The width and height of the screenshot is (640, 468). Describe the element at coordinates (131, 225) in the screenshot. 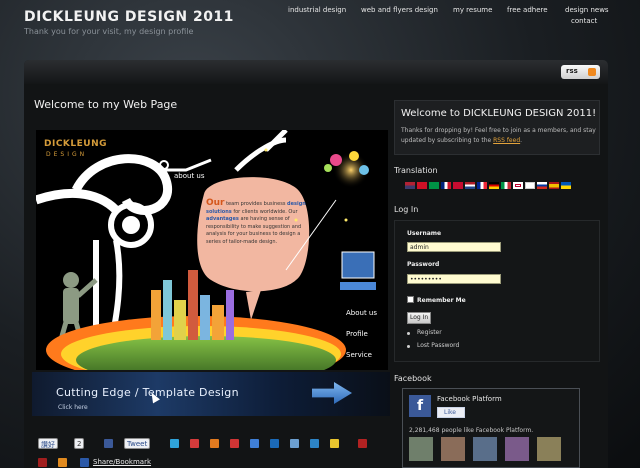

I see `swirl-circle-small` at that location.